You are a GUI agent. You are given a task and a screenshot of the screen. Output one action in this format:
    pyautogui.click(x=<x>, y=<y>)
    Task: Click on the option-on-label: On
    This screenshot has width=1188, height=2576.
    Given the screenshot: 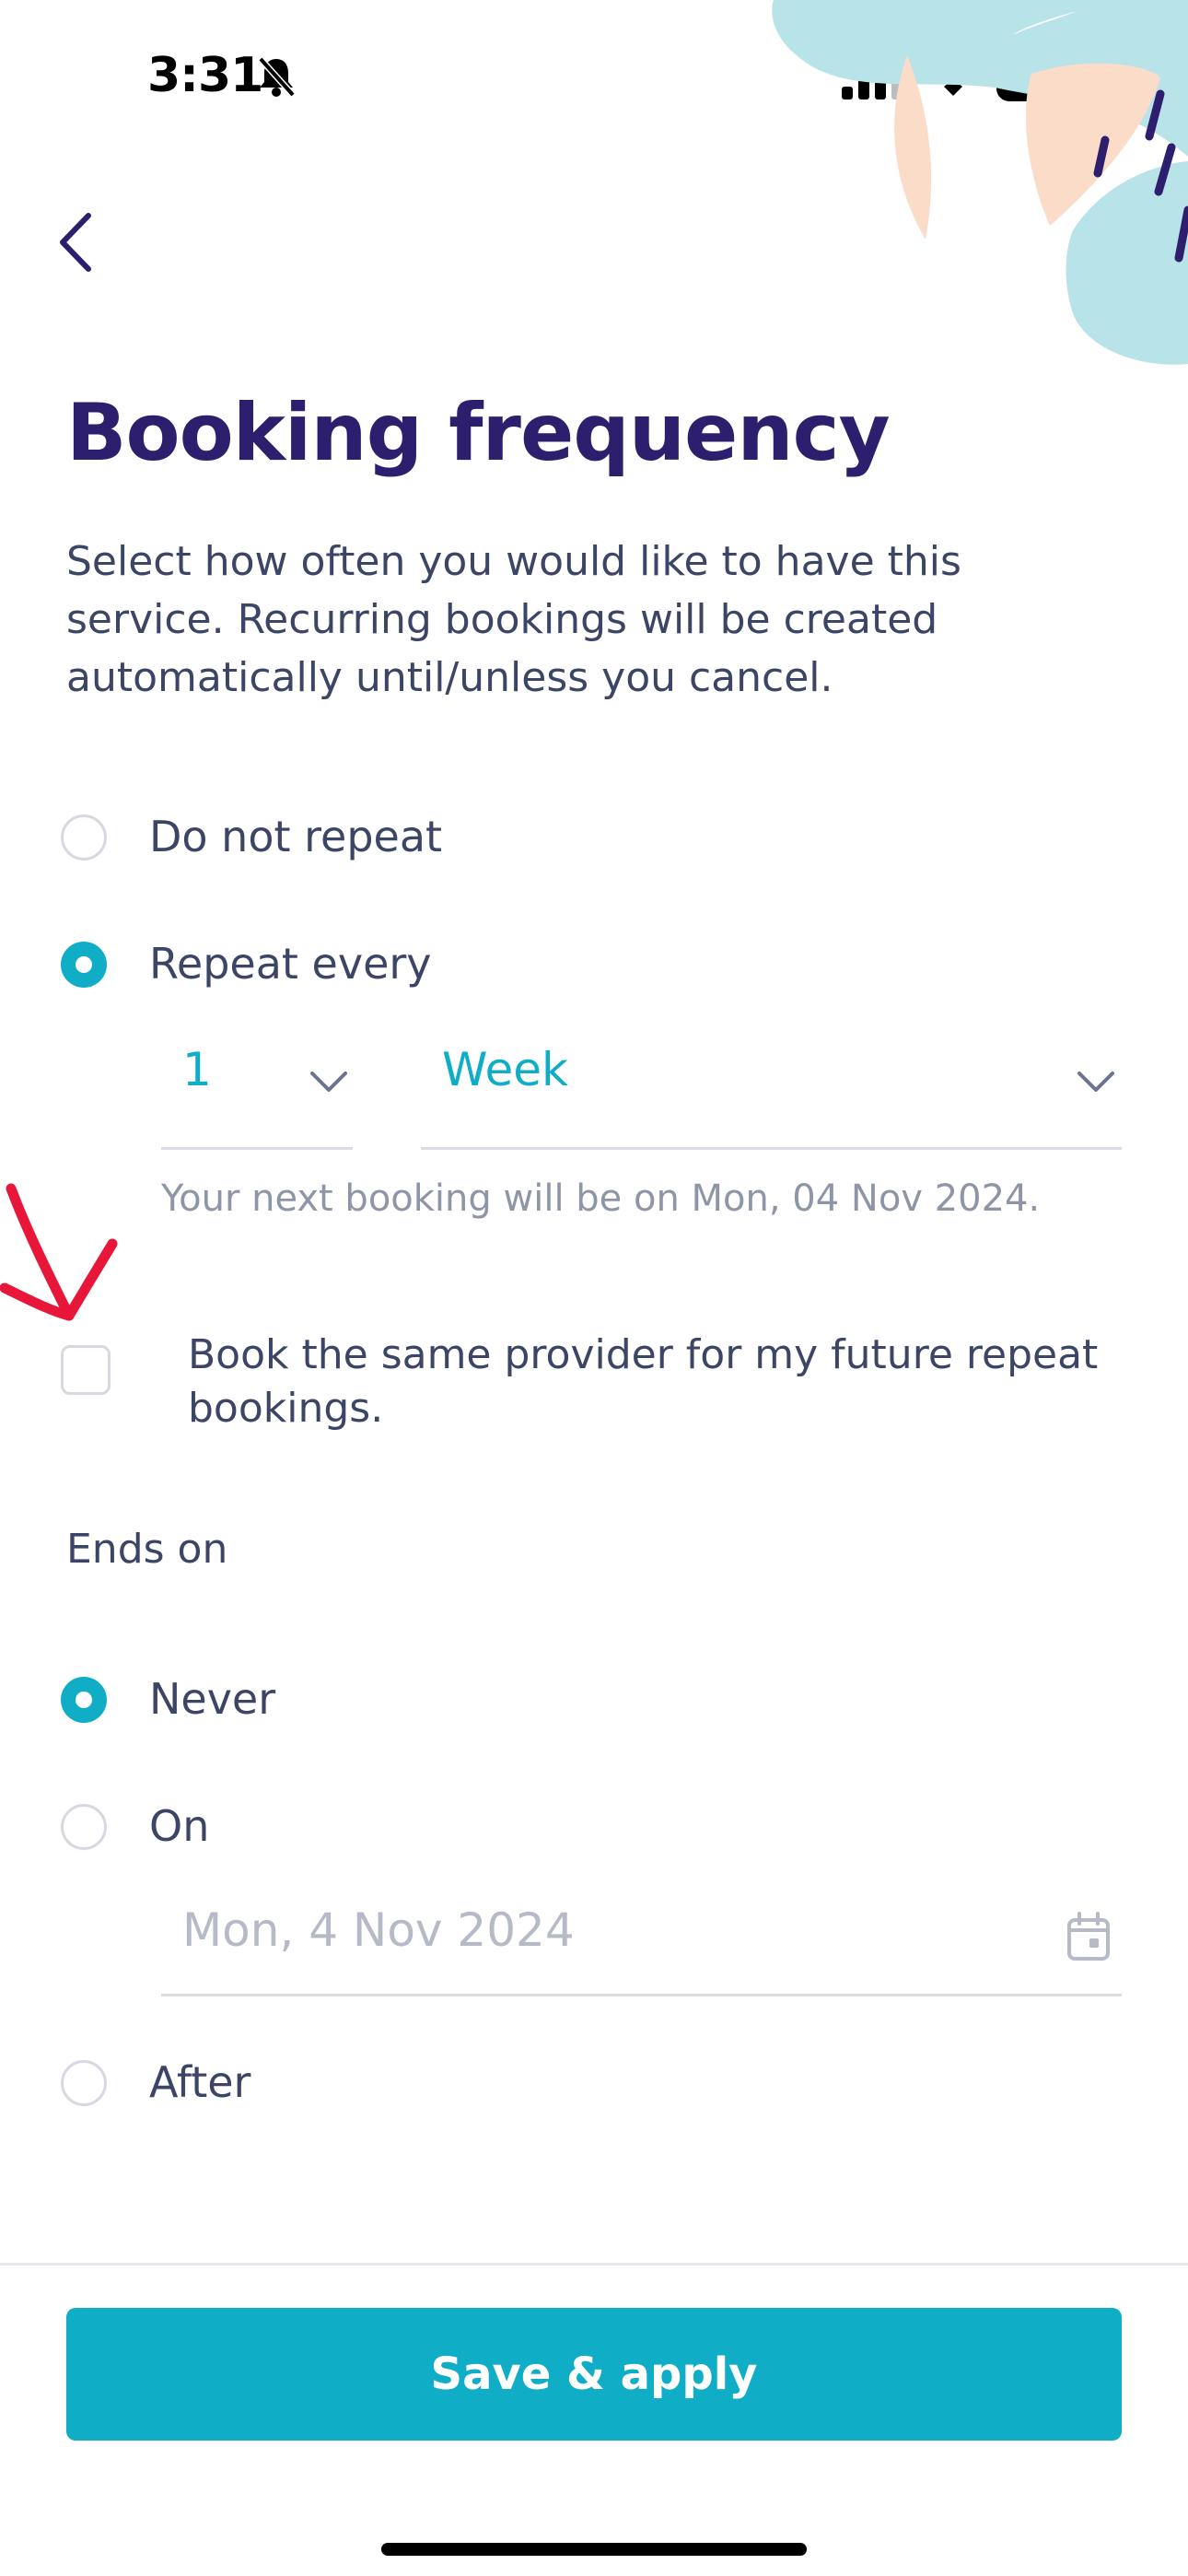 What is the action you would take?
    pyautogui.click(x=179, y=1826)
    